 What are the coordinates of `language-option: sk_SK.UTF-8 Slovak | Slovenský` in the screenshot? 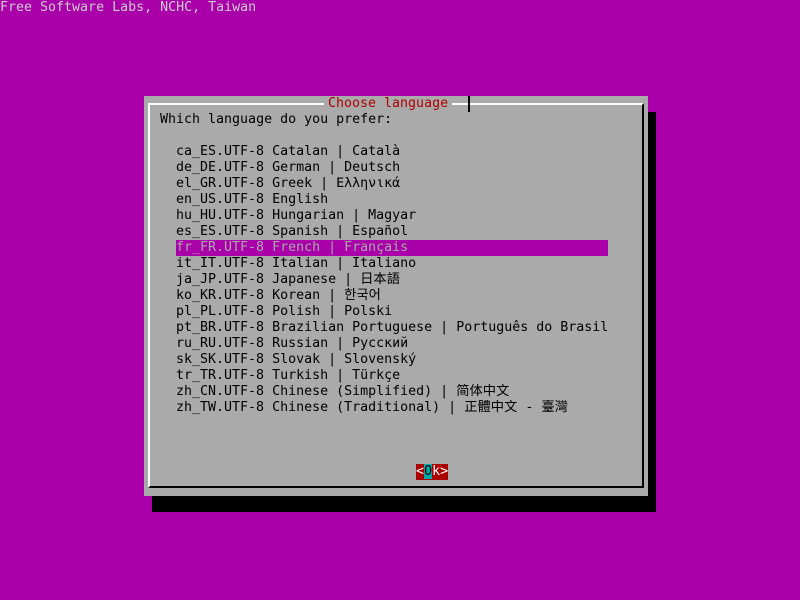 It's located at (392, 360).